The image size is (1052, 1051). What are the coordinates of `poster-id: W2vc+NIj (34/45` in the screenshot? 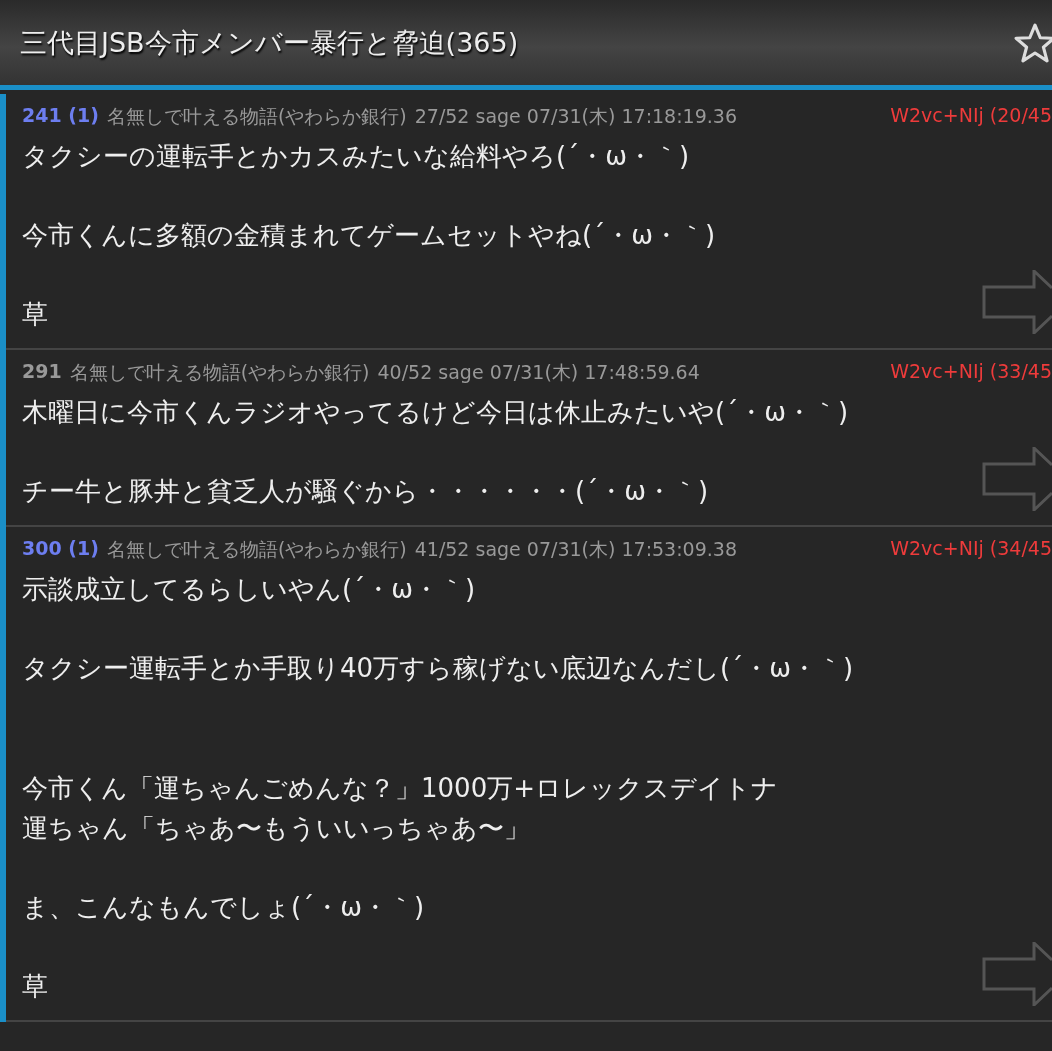 It's located at (971, 550).